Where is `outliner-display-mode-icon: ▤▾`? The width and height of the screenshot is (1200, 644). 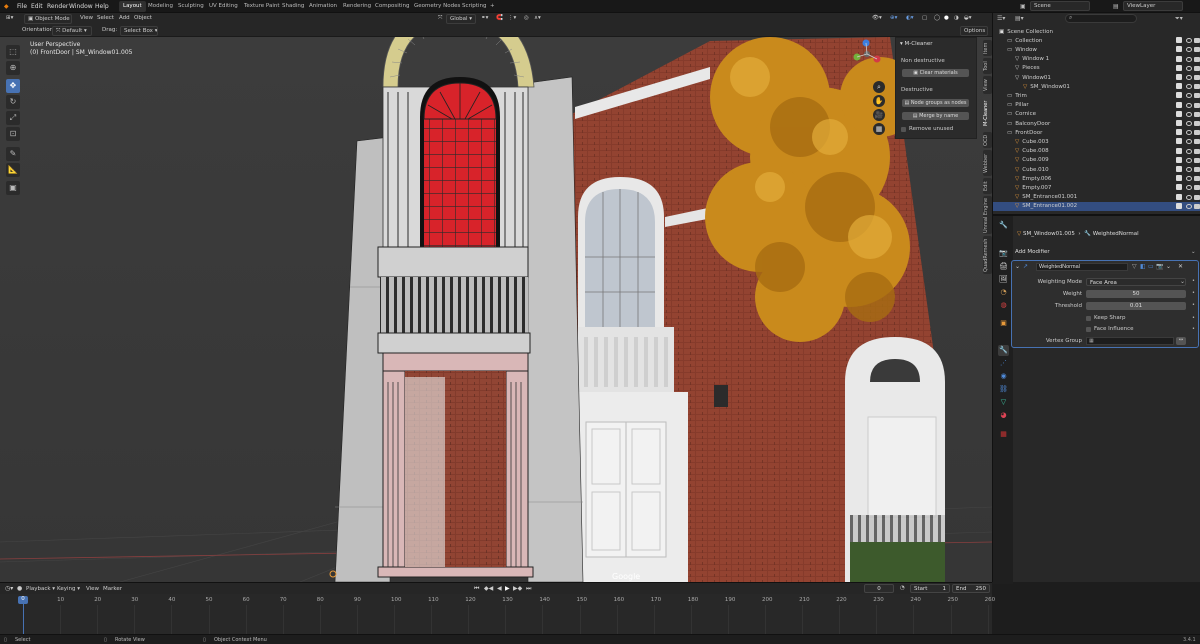
outliner-display-mode-icon: ▤▾ is located at coordinates (1019, 18).